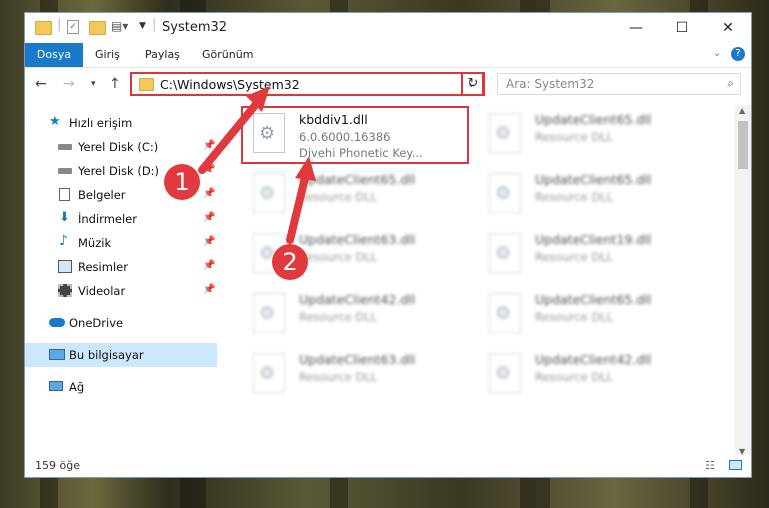  Describe the element at coordinates (229, 136) in the screenshot. I see `arrow-1-line` at that location.